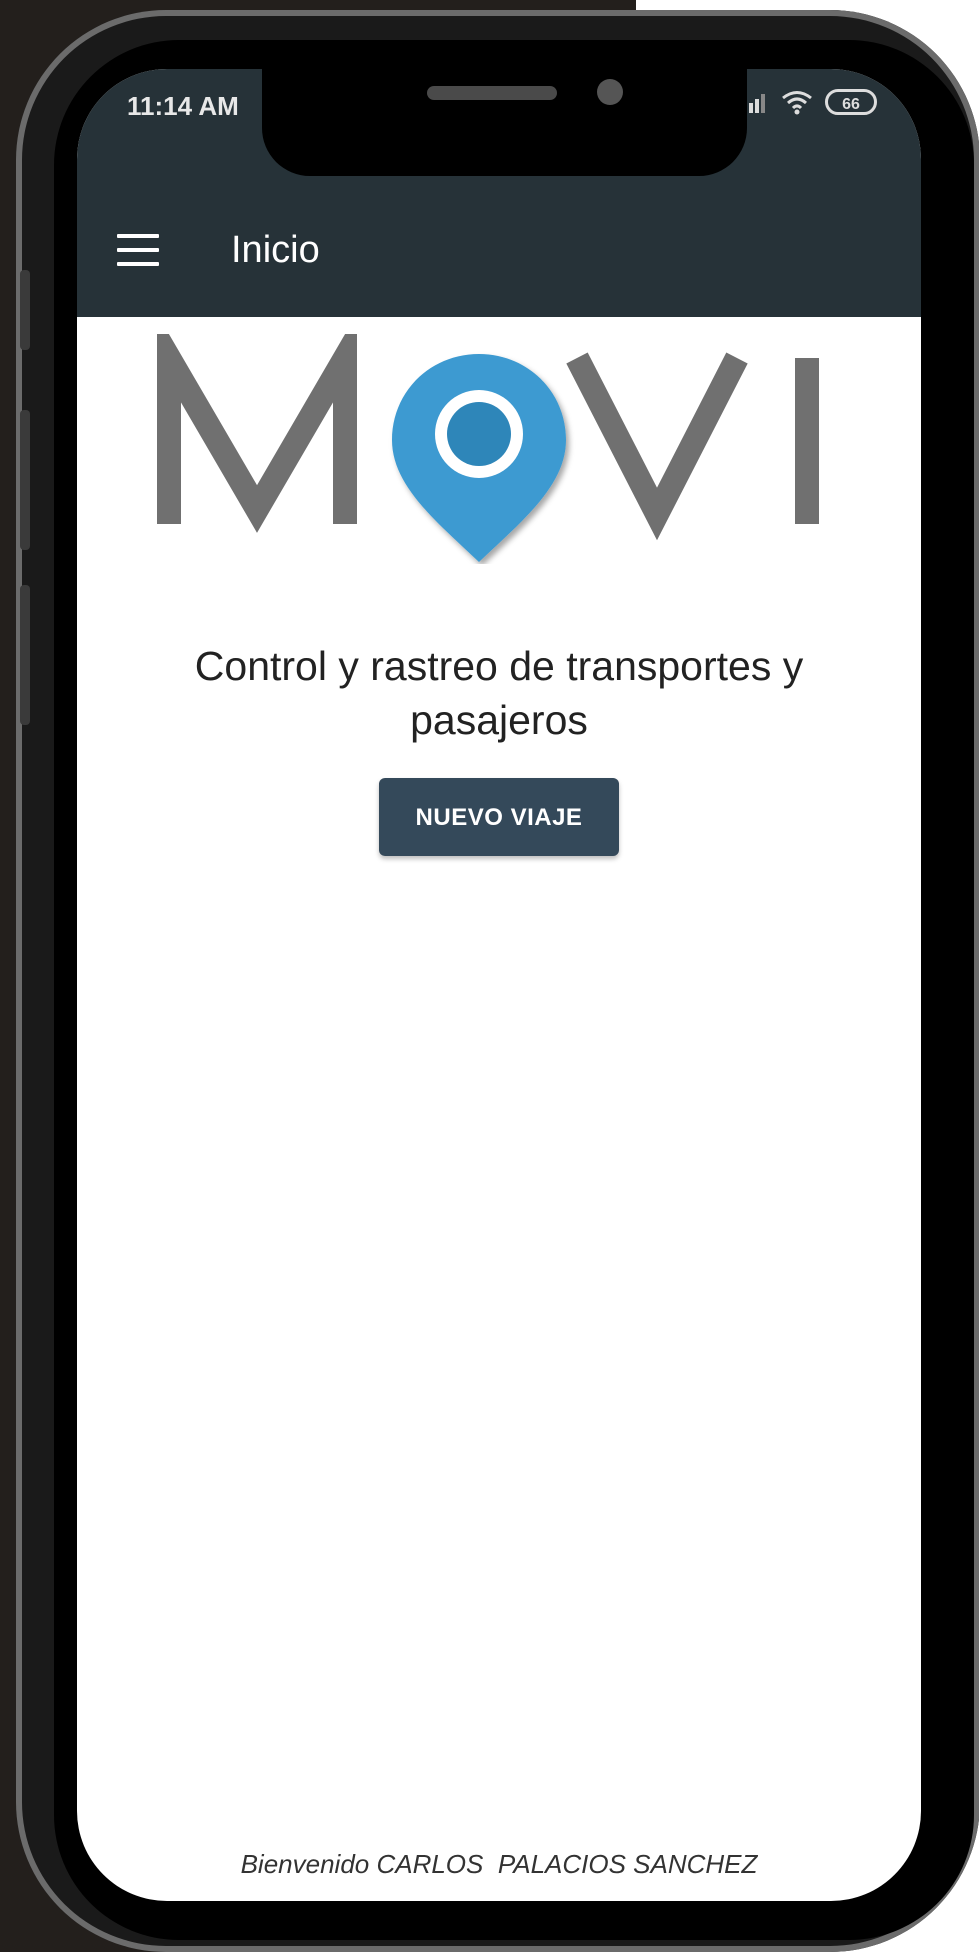 The height and width of the screenshot is (1952, 979). Describe the element at coordinates (183, 106) in the screenshot. I see `status-time: 11:14 AM` at that location.